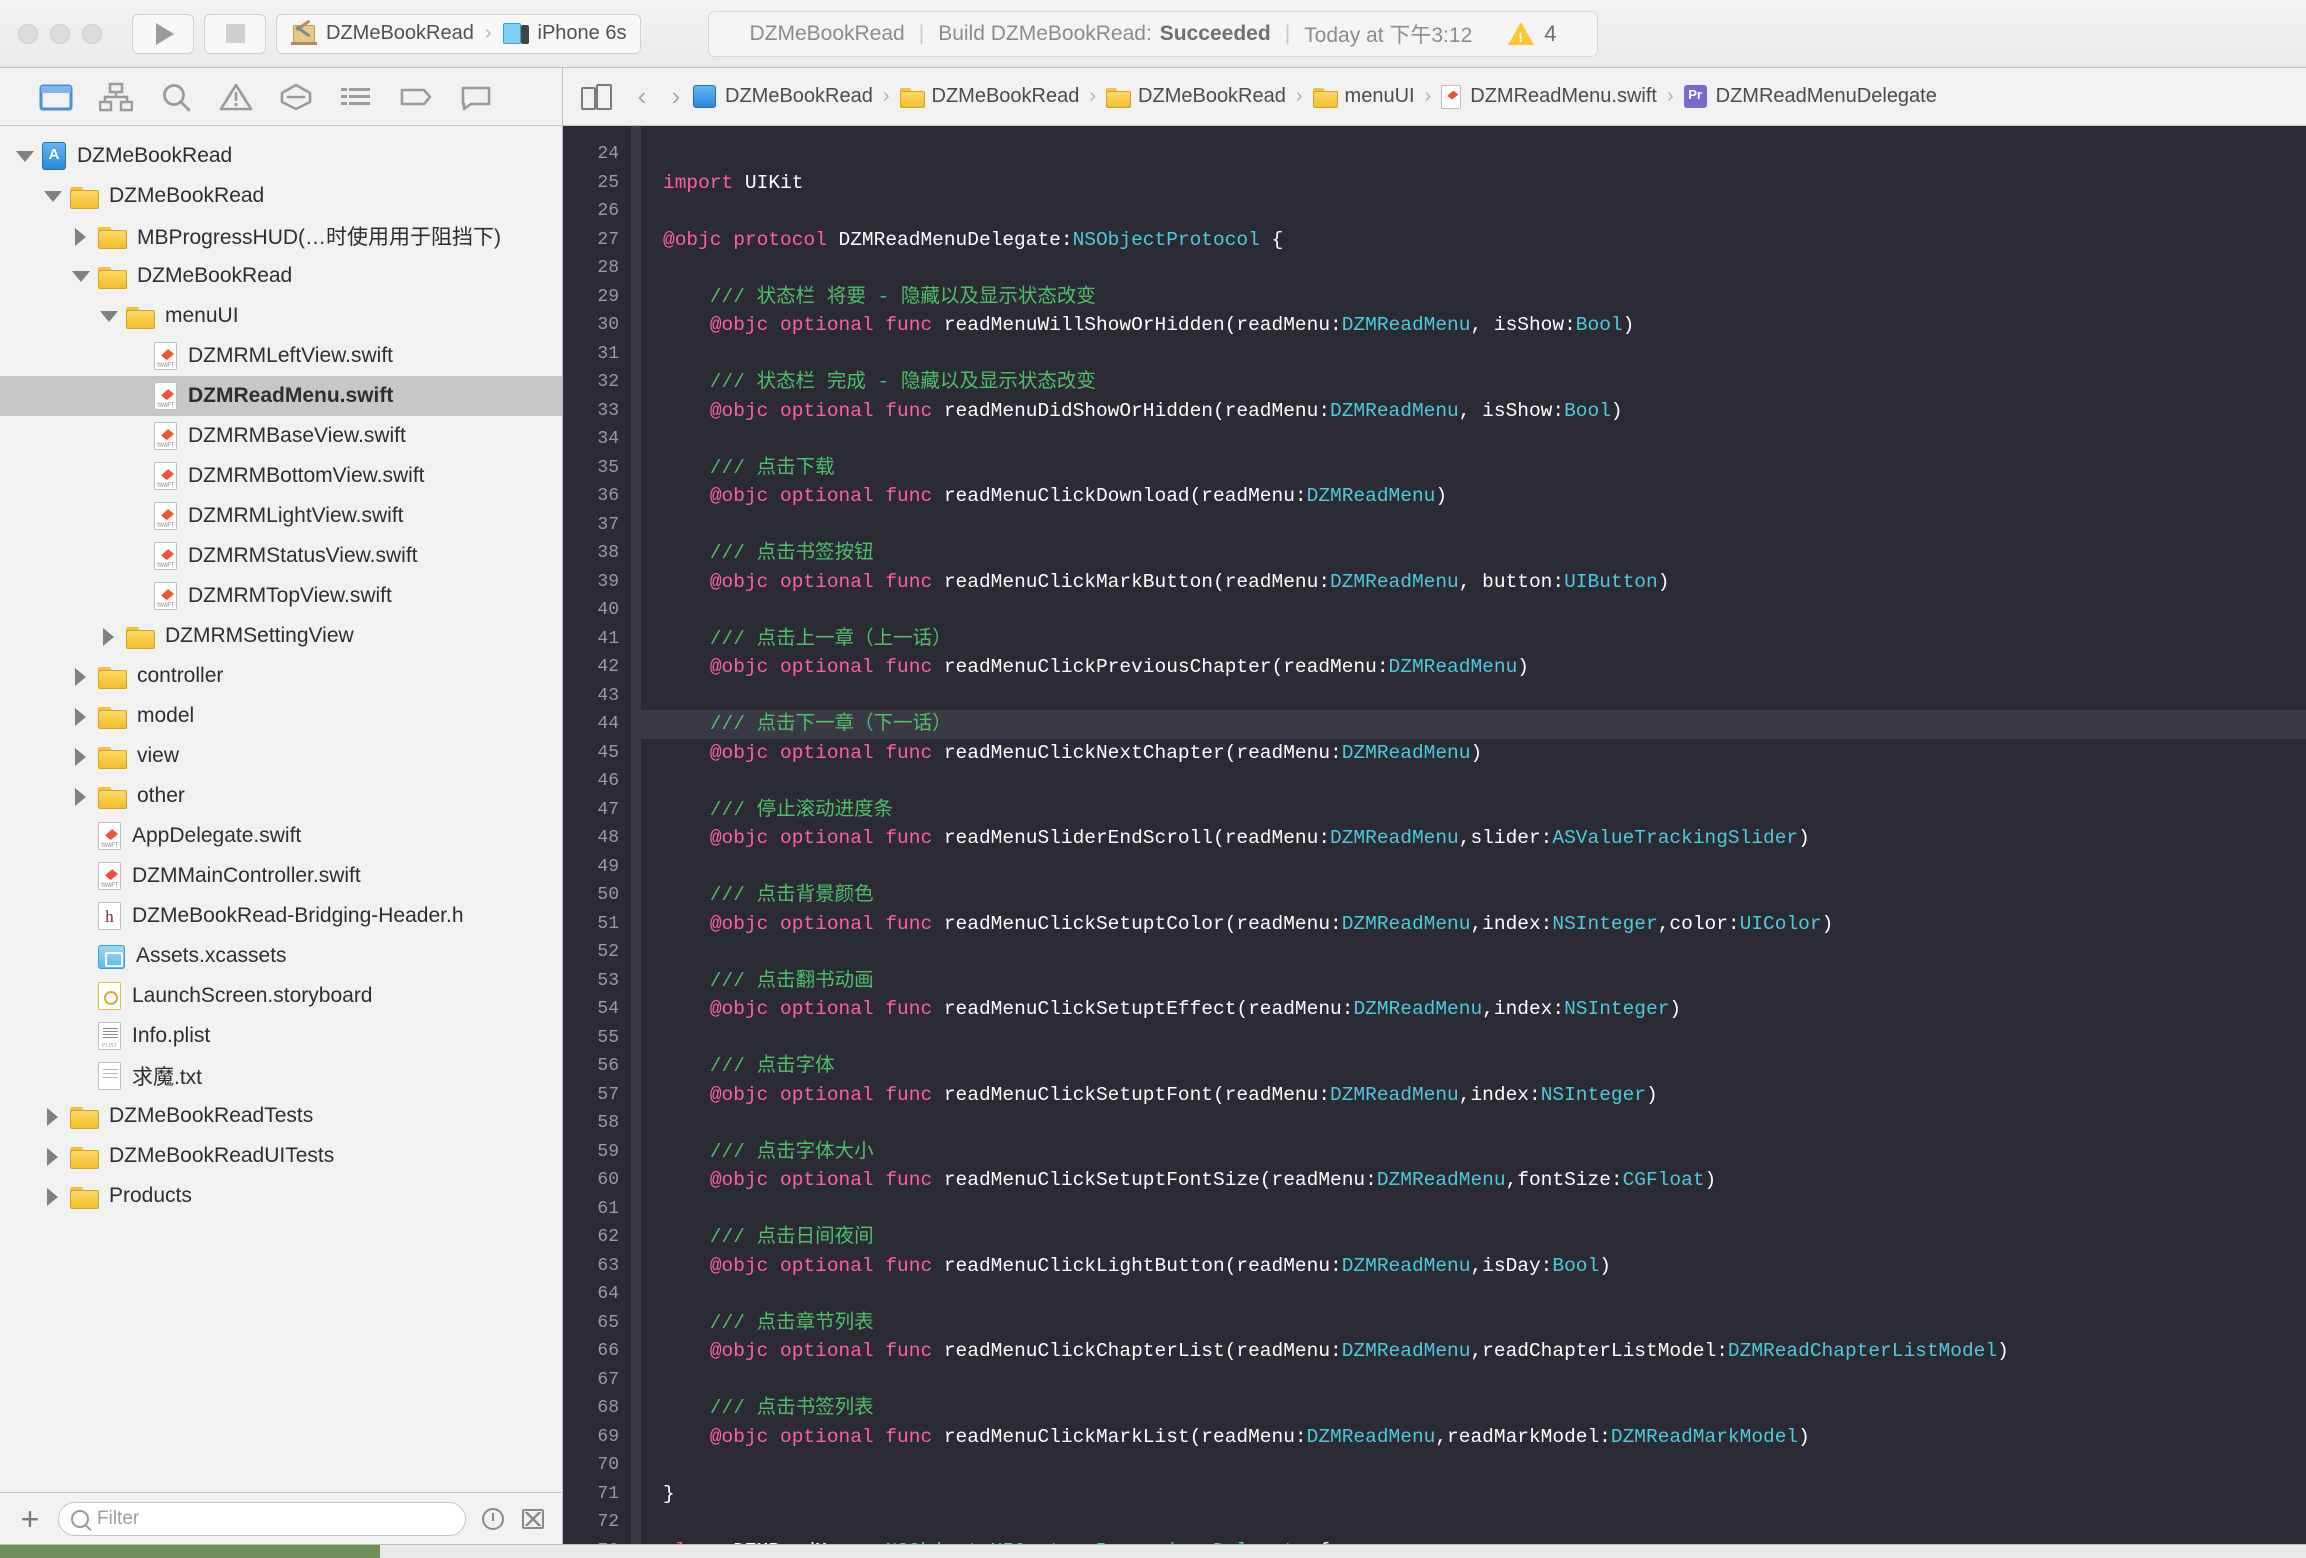  What do you see at coordinates (60, 33) in the screenshot?
I see `minimize-button` at bounding box center [60, 33].